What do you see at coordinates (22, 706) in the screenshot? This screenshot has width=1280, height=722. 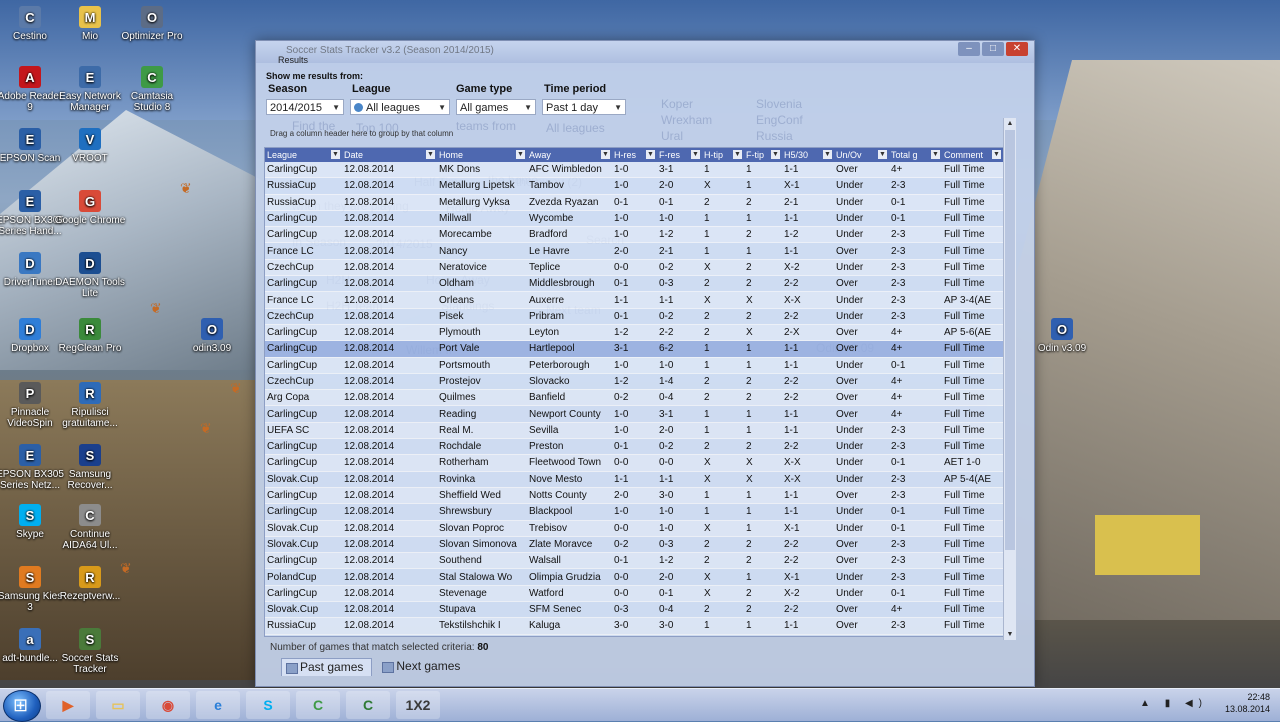 I see `start-button` at bounding box center [22, 706].